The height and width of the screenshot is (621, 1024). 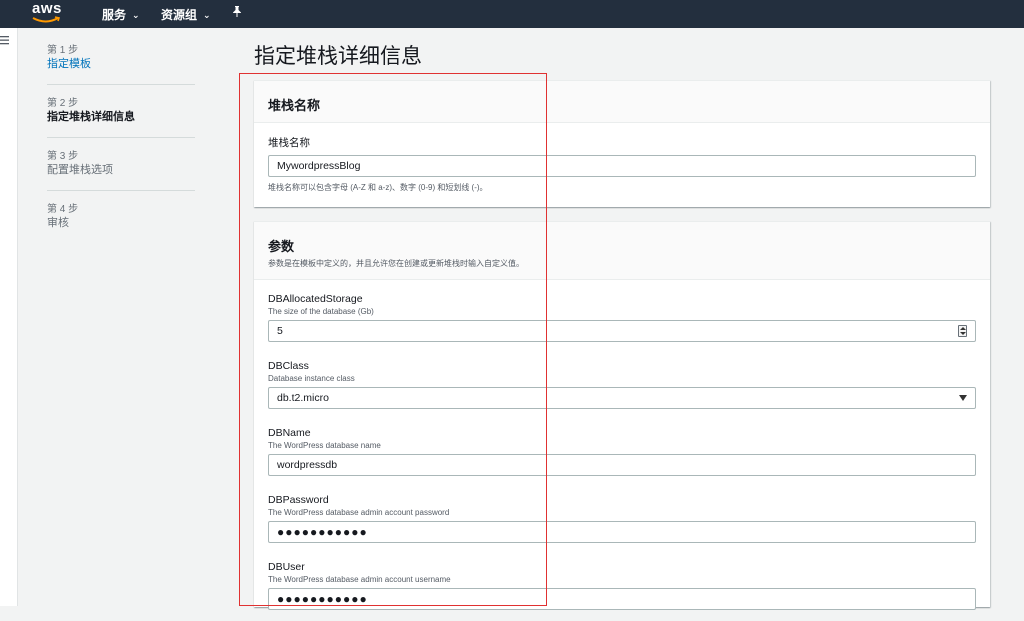 I want to click on param-label: DBName, so click(x=289, y=433).